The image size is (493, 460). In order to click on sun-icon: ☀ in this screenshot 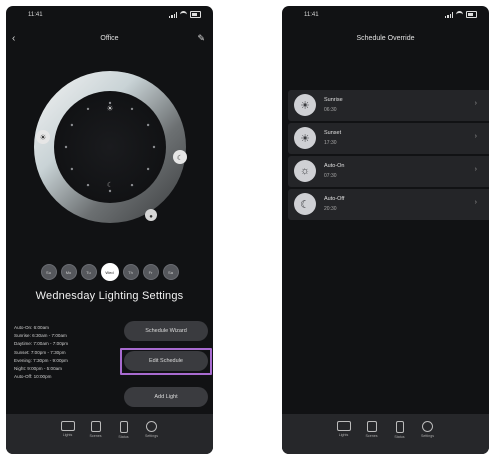, I will do `click(109, 108)`.